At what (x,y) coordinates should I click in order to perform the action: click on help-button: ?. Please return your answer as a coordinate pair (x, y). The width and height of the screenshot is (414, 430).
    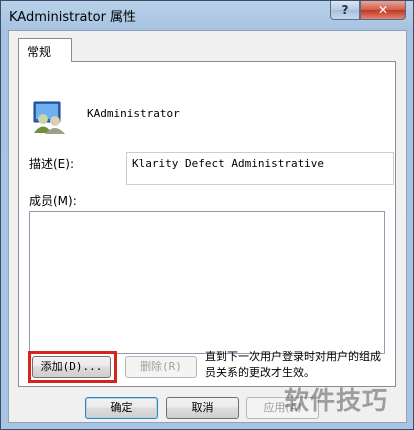
    Looking at the image, I should click on (345, 10).